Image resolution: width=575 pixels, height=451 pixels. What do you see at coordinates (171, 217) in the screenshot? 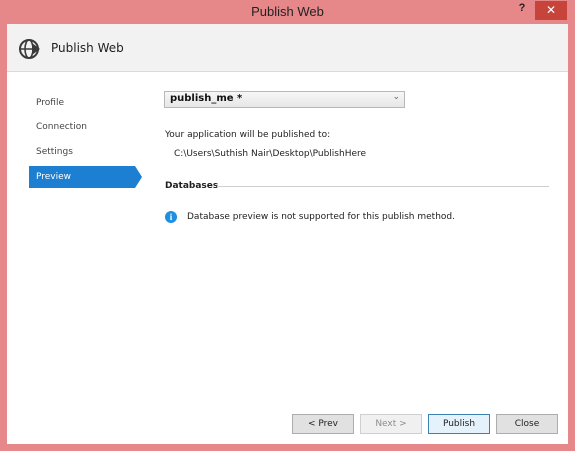
I see `info-icon: i` at bounding box center [171, 217].